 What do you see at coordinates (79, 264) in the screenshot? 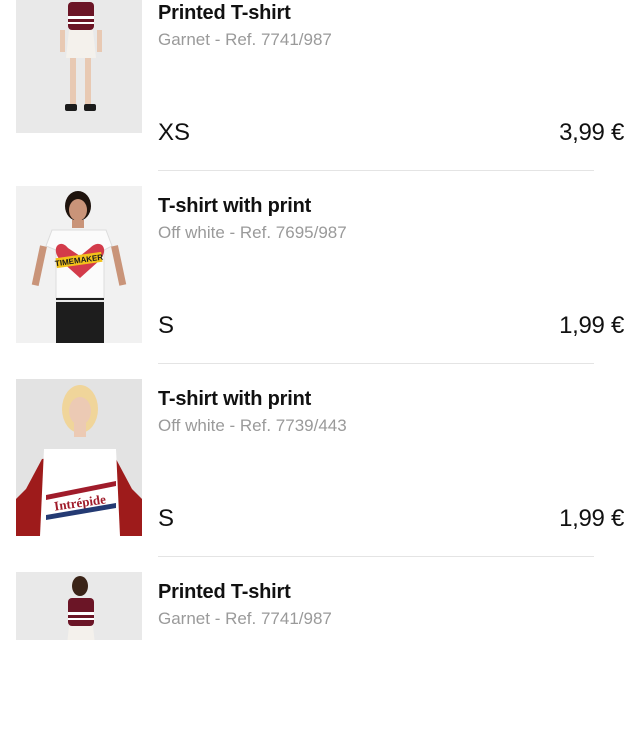
I see `product-image: TIMEMAKER` at bounding box center [79, 264].